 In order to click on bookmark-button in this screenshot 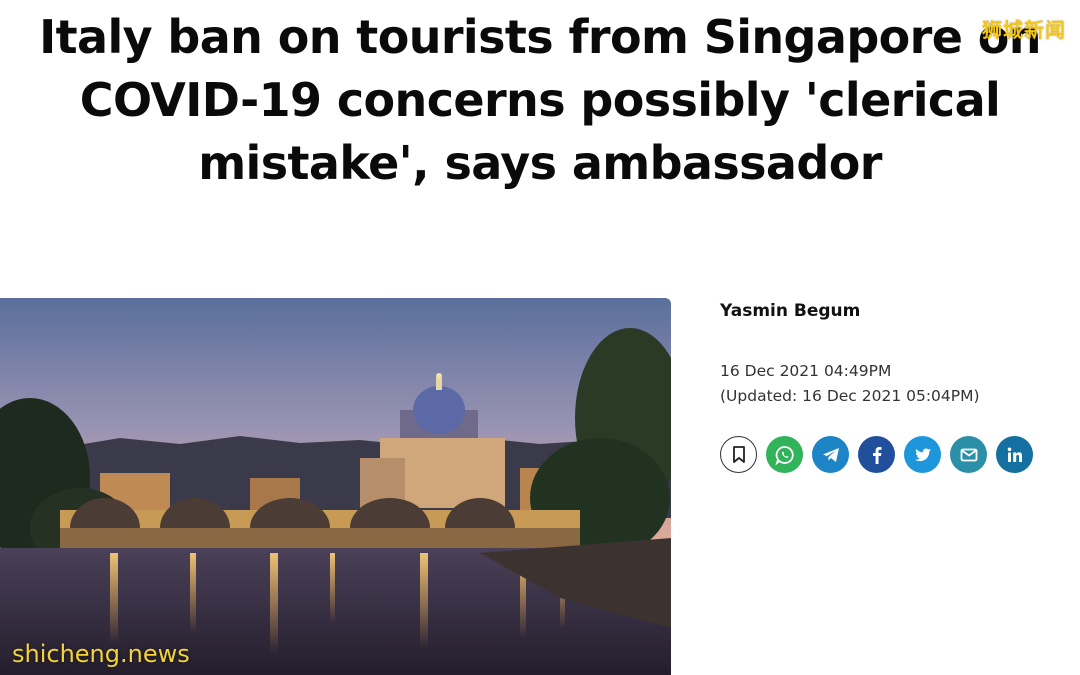, I will do `click(738, 454)`.